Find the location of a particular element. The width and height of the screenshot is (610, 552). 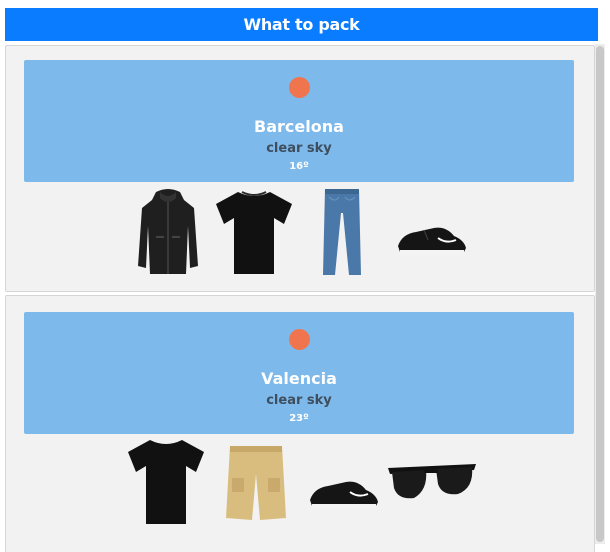

jeans-icon is located at coordinates (342, 232).